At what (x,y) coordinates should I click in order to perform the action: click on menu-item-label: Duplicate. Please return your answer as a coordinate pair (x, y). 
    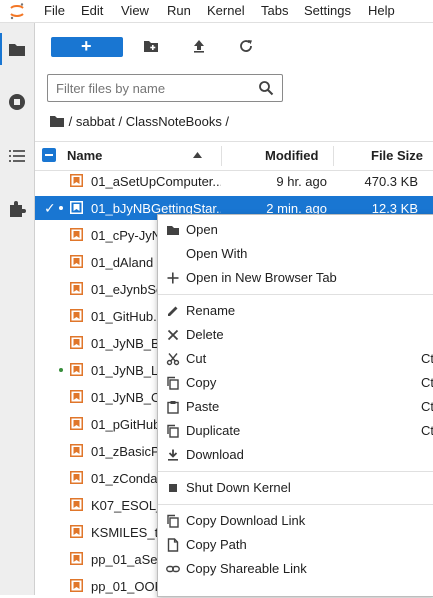
    Looking at the image, I should click on (213, 430).